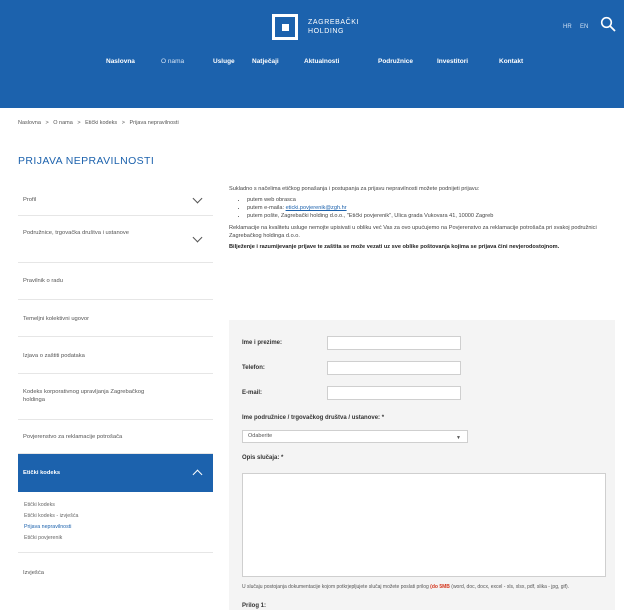  What do you see at coordinates (224, 61) in the screenshot?
I see `nav-services: Usluge` at bounding box center [224, 61].